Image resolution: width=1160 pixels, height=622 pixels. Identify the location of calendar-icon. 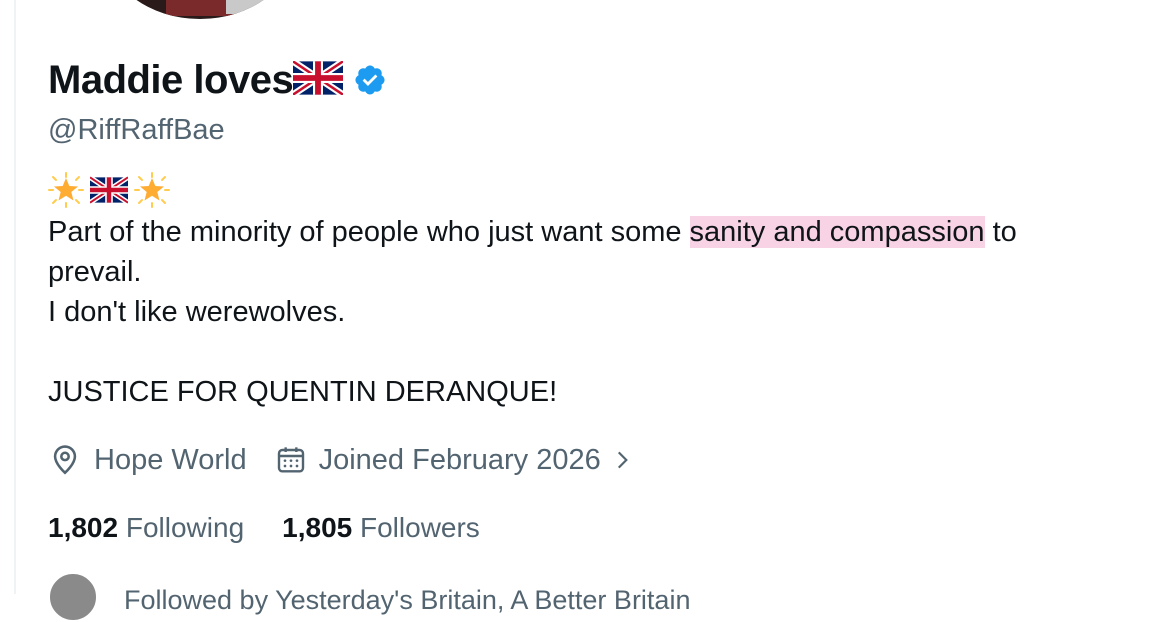
(290, 460).